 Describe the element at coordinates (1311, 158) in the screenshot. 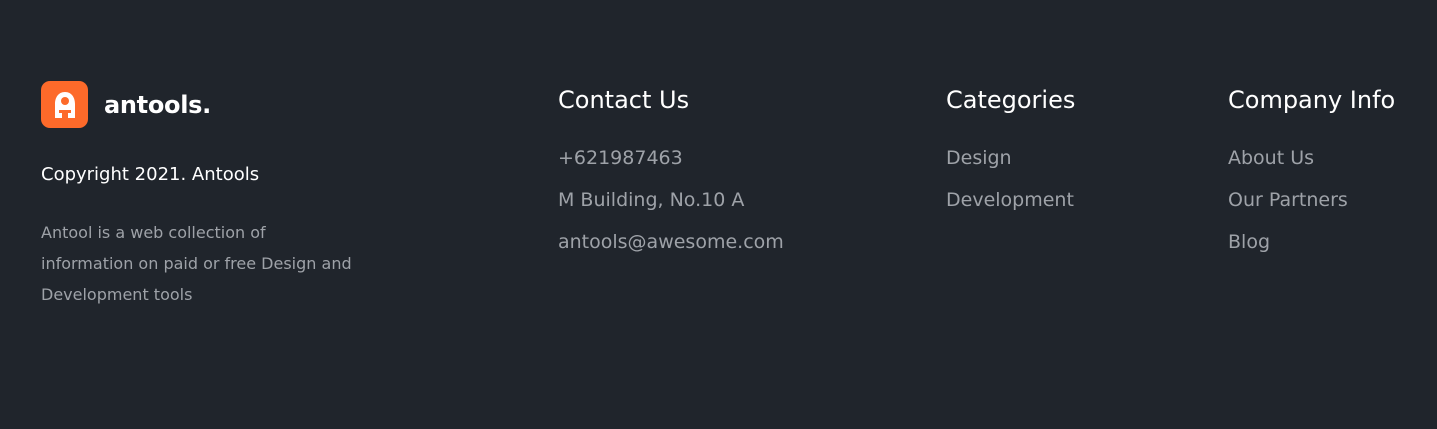

I see `company-link-about-us: About Us` at that location.